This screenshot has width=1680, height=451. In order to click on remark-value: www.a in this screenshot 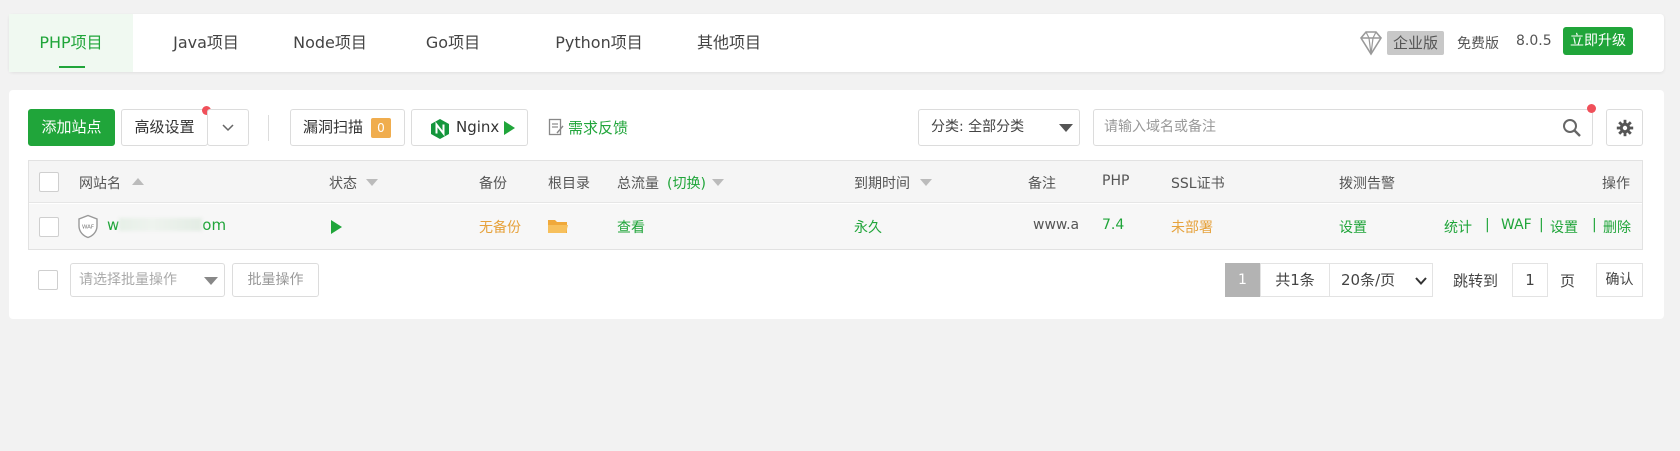, I will do `click(1056, 225)`.